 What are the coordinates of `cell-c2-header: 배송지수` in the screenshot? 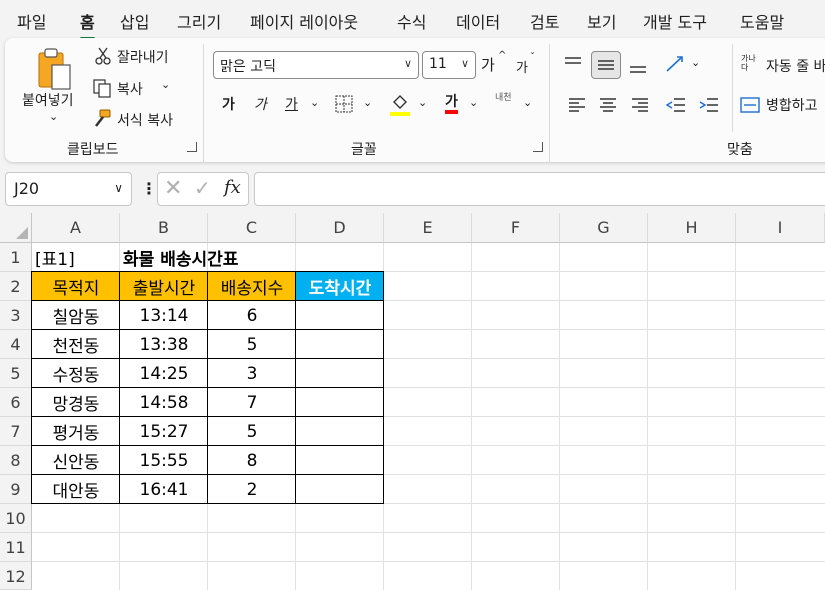 It's located at (252, 286).